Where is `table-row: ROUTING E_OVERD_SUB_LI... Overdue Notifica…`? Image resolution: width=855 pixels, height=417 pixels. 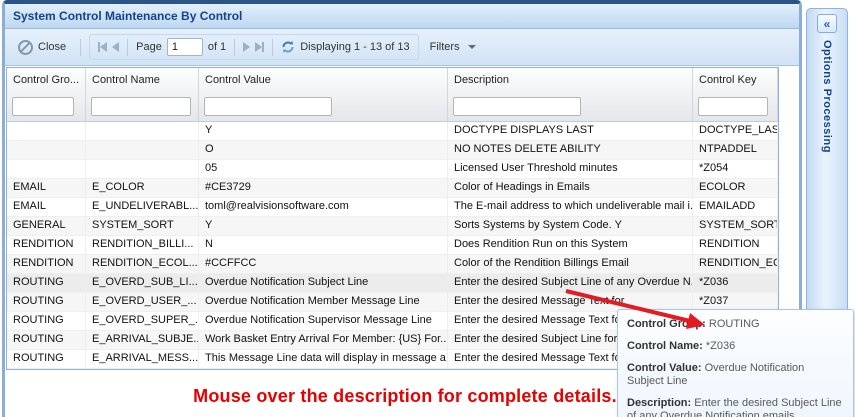 table-row: ROUTING E_OVERD_SUB_LI... Overdue Notifica… is located at coordinates (392, 283).